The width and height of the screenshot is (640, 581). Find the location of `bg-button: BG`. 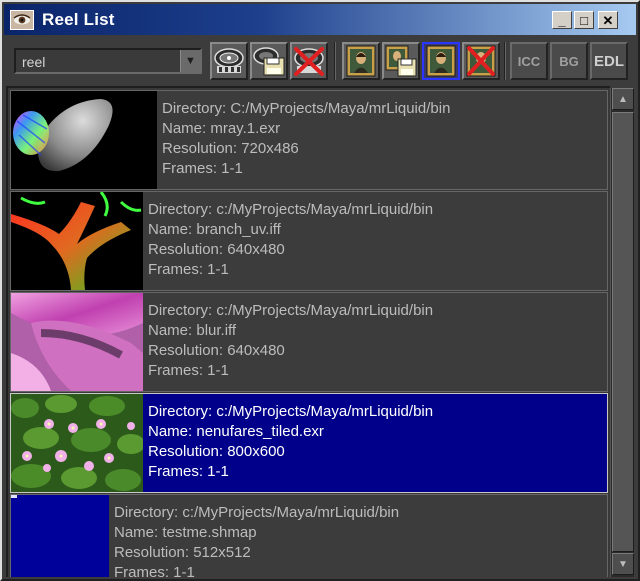

bg-button: BG is located at coordinates (569, 61).